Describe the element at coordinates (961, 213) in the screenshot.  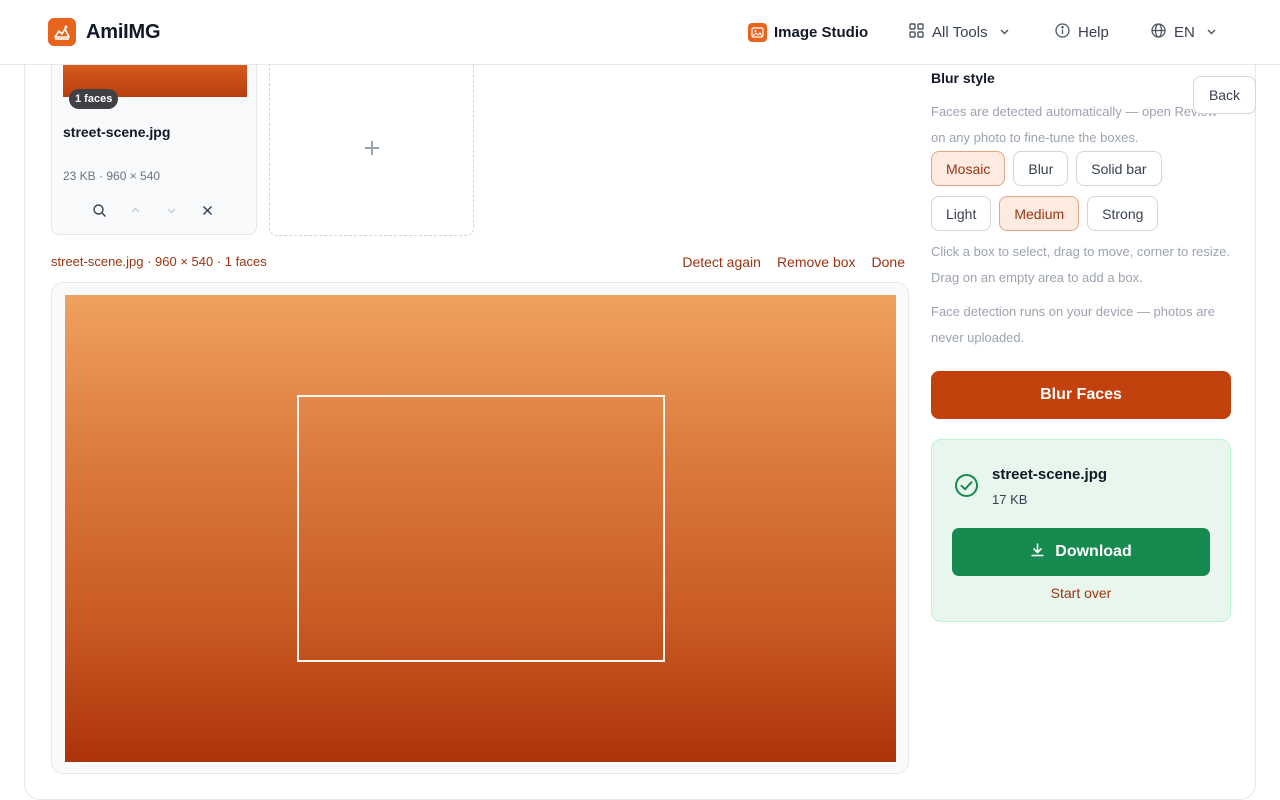
I see `strength-option-light: Light` at that location.